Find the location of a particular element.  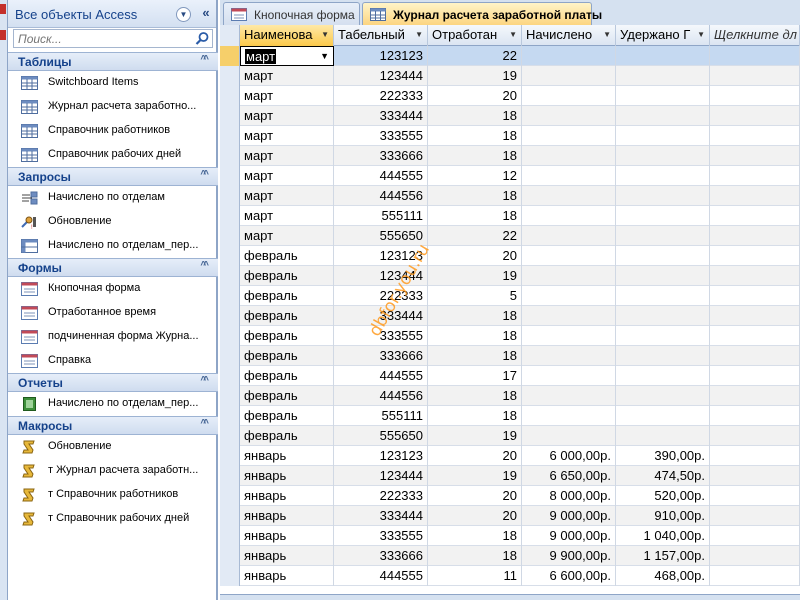

search-icon is located at coordinates (202, 38).